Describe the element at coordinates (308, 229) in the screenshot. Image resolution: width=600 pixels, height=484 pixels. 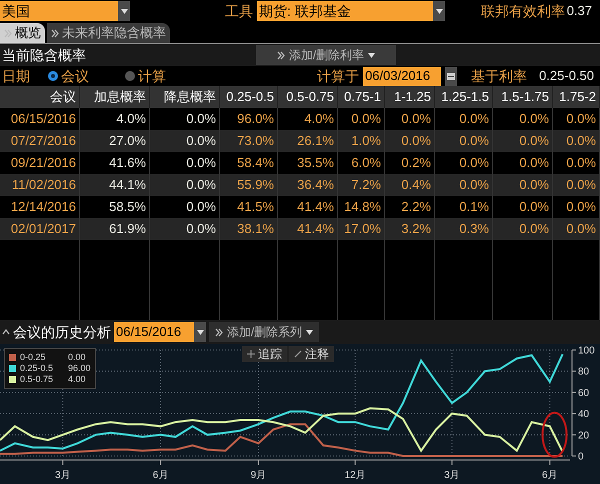
I see `table-cell: 41.4%` at that location.